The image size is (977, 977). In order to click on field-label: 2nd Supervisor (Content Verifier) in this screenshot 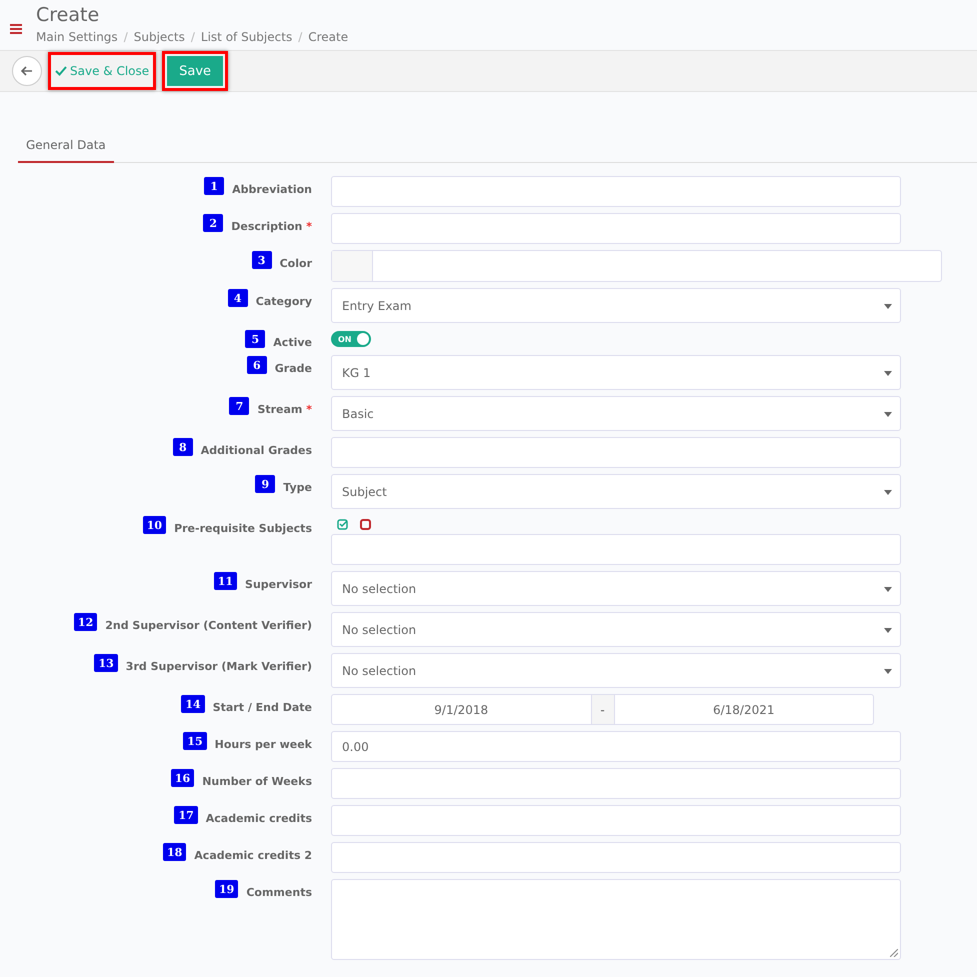, I will do `click(208, 625)`.